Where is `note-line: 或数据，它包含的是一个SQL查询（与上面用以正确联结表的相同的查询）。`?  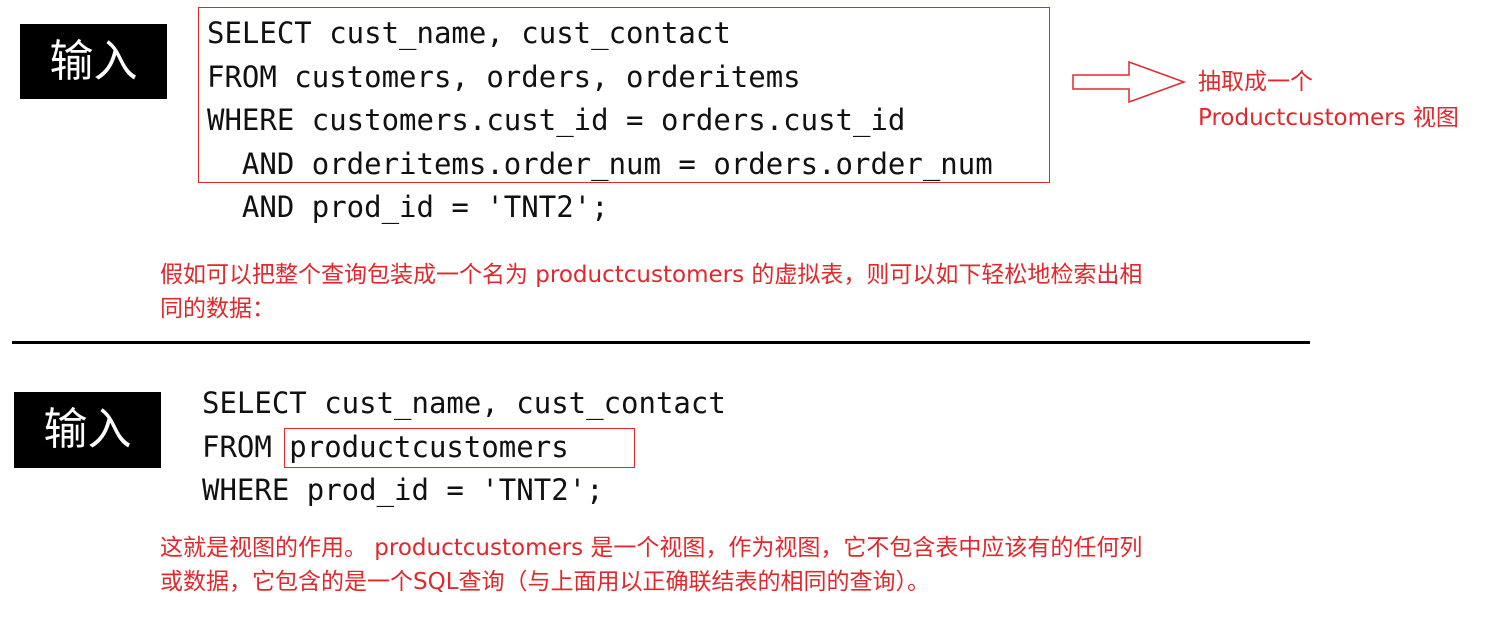 note-line: 或数据，它包含的是一个SQL查询（与上面用以正确联结表的相同的查询）。 is located at coordinates (545, 582).